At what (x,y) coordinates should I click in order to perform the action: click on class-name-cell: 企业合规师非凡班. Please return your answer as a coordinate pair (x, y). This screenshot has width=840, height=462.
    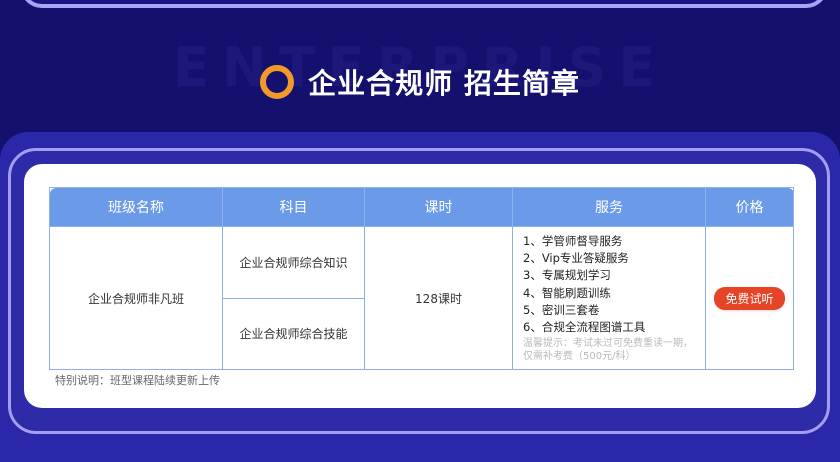
    Looking at the image, I should click on (136, 298).